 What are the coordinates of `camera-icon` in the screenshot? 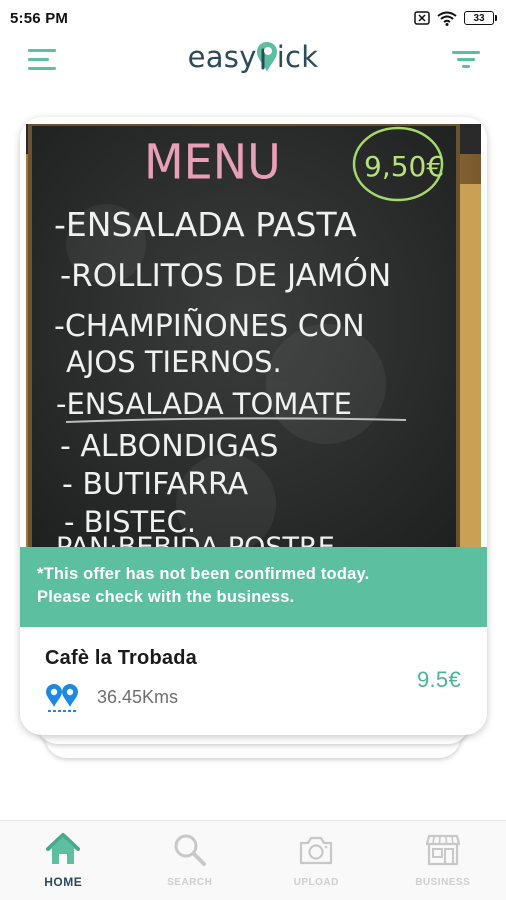 It's located at (316, 850).